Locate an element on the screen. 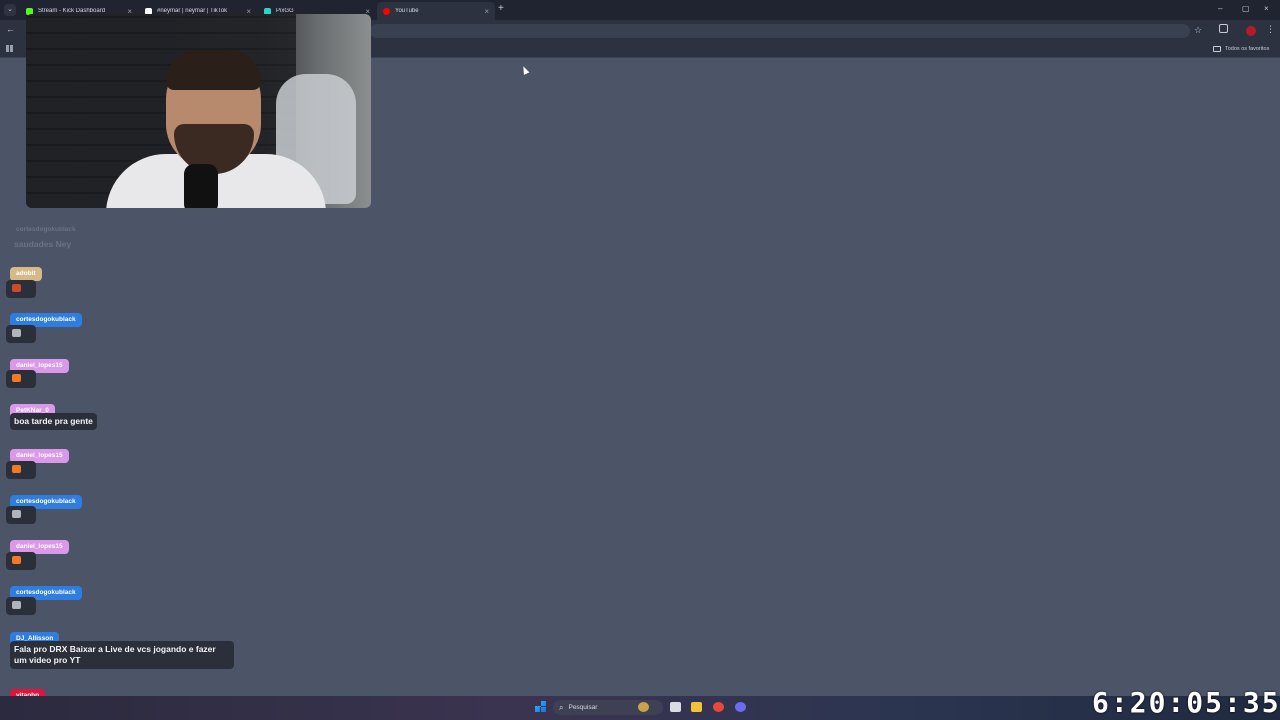 This screenshot has height=720, width=1280. chat-message: cortesdogokublack is located at coordinates (46, 227).